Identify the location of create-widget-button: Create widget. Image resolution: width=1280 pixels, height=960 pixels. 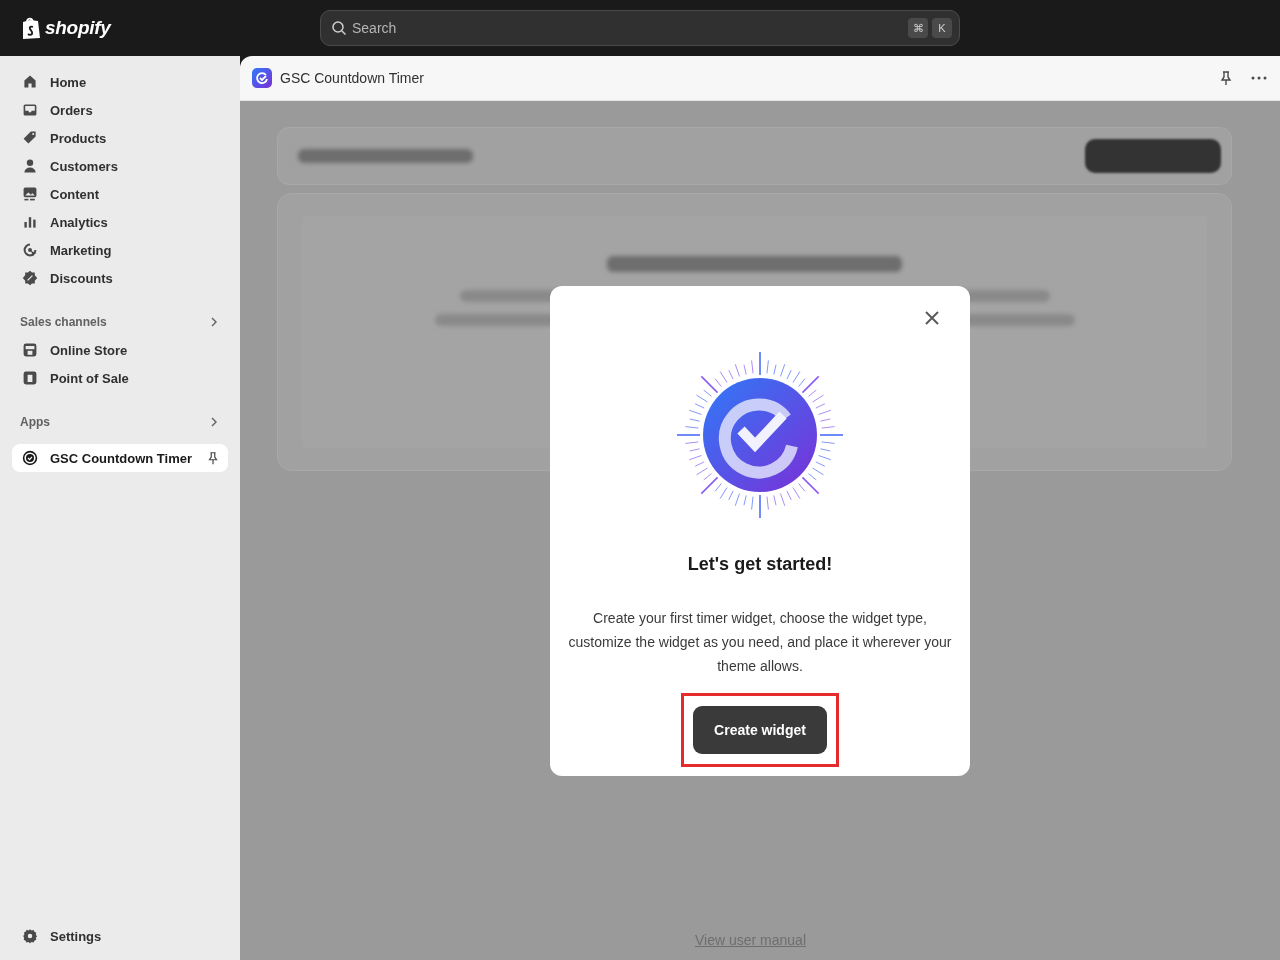
(760, 730).